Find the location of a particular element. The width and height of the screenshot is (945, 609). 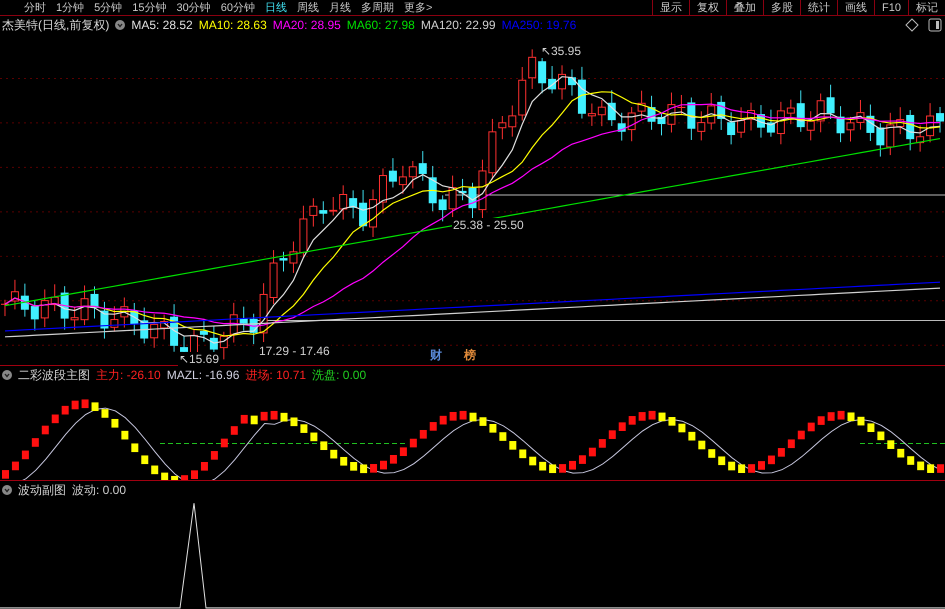

indicator-value: MA20: 28.95 is located at coordinates (306, 25).